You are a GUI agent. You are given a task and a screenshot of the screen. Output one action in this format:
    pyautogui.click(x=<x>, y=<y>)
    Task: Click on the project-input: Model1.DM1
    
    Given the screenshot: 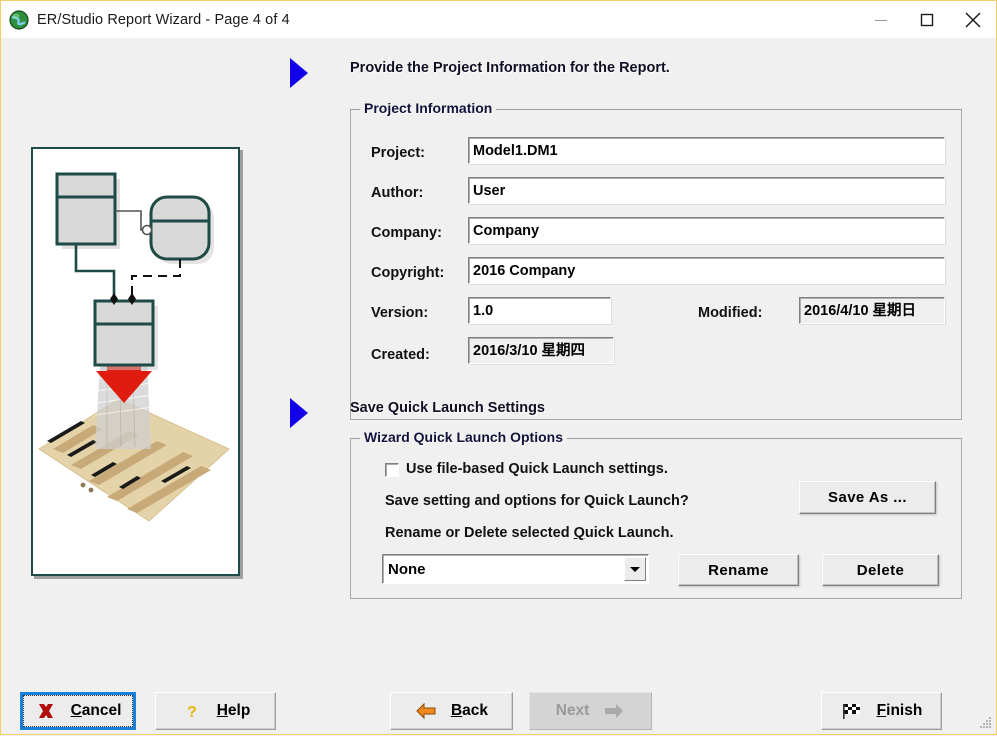 What is the action you would take?
    pyautogui.click(x=706, y=150)
    